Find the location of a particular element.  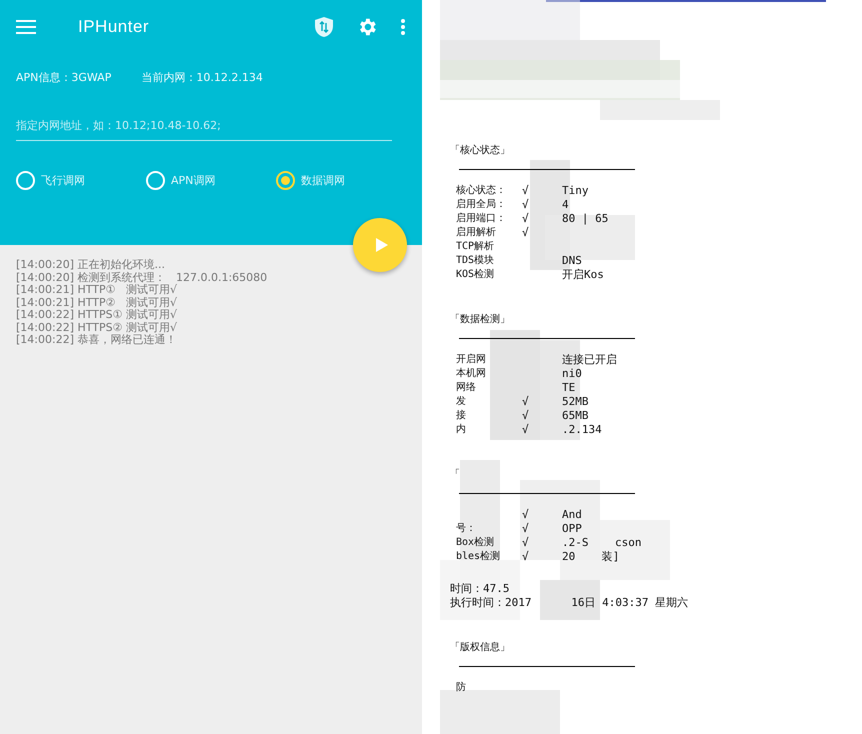

section-title: 「 is located at coordinates (455, 474).